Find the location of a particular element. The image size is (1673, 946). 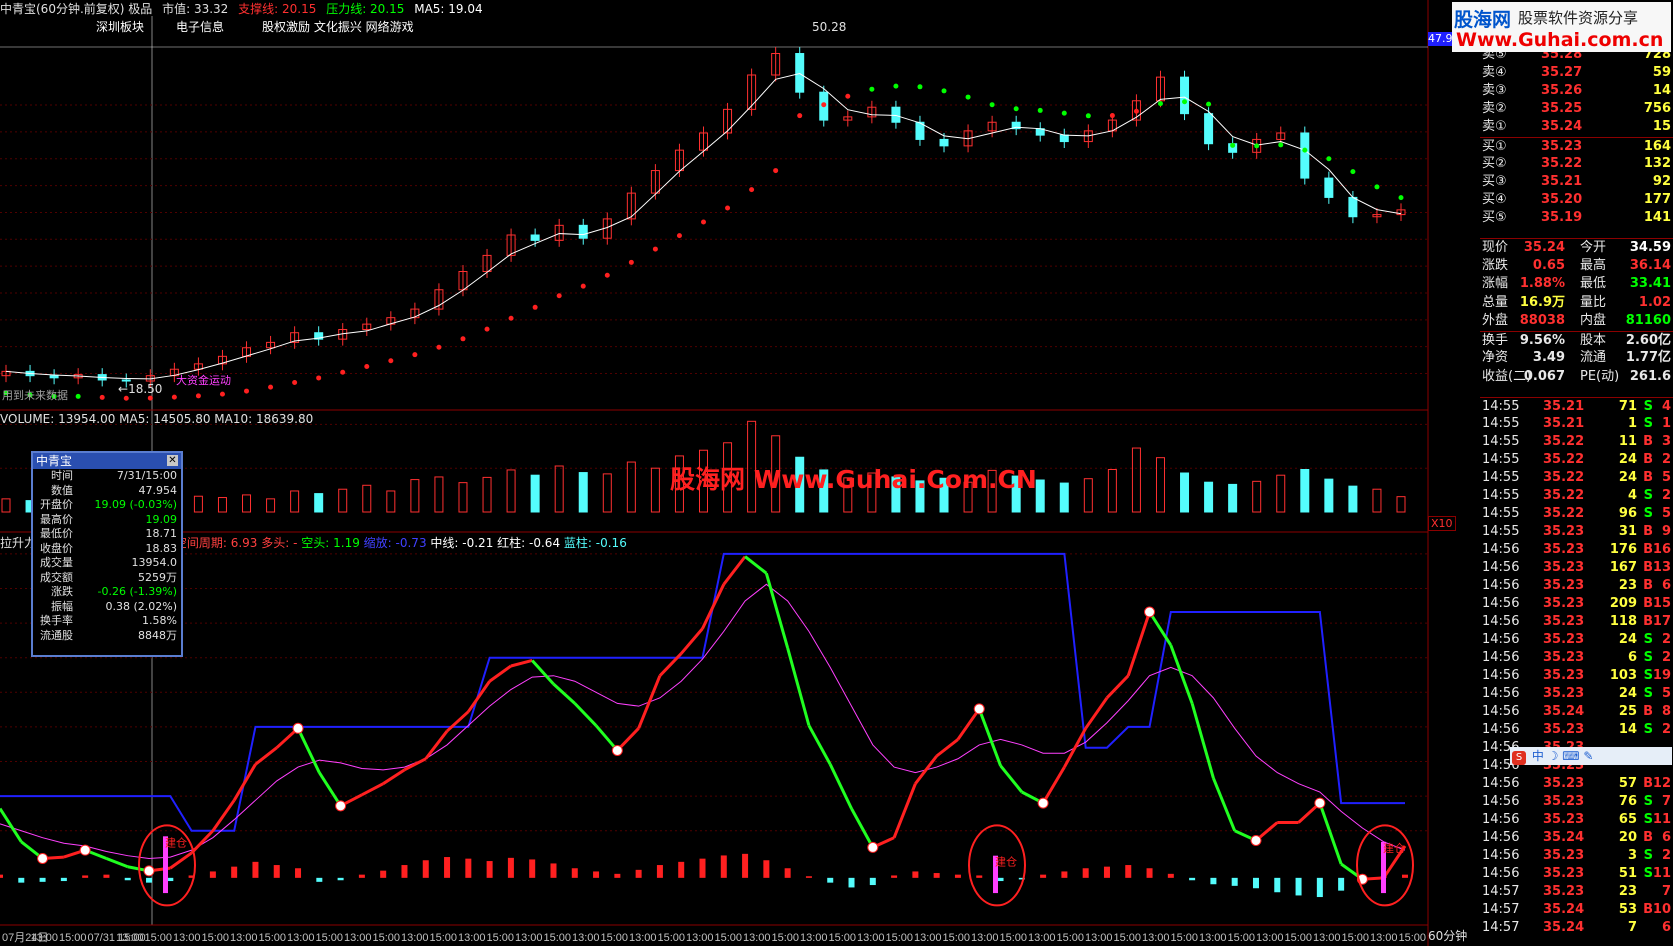

order-label: 买⑤ is located at coordinates (1494, 217).